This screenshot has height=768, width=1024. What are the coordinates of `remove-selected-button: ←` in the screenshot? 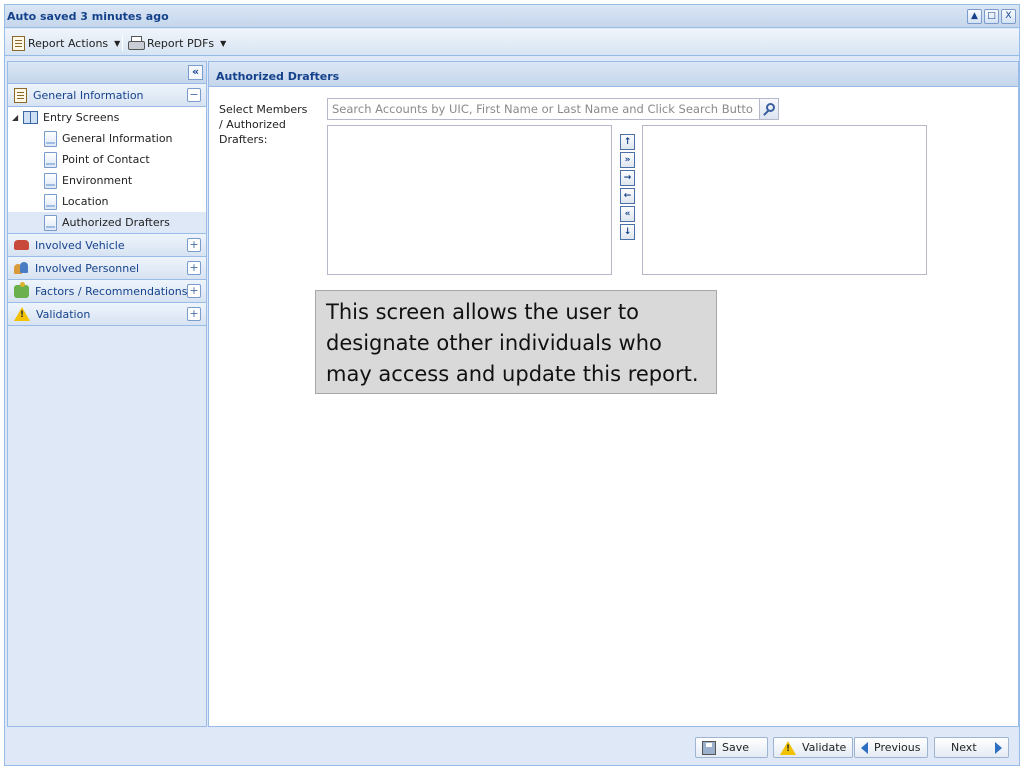 It's located at (627, 196).